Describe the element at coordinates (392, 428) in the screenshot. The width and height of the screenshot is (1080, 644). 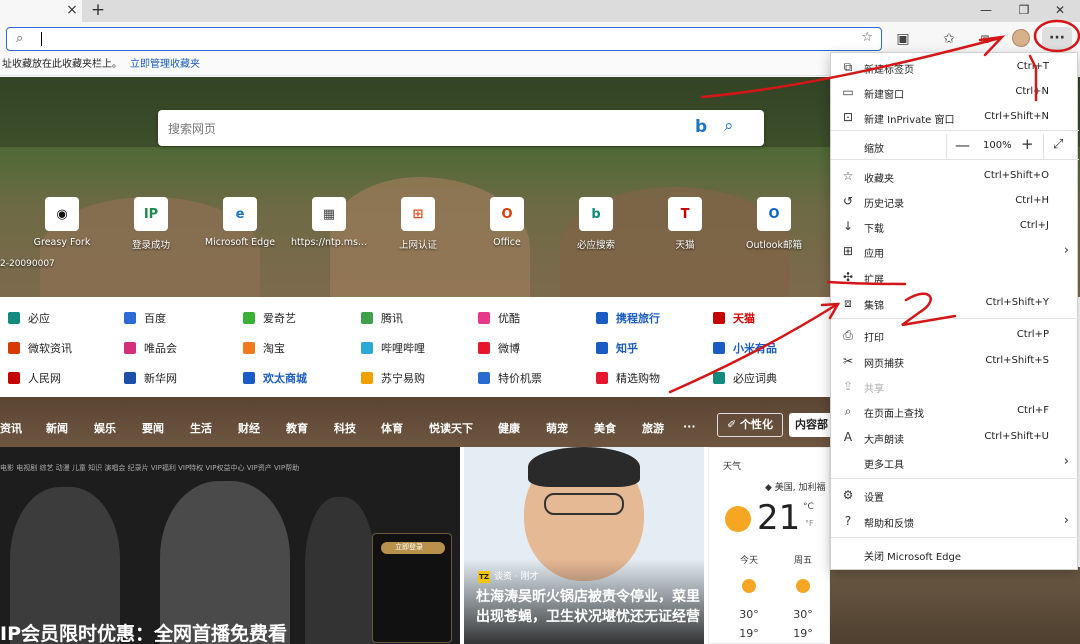
I see `news-nav-item: 体育` at that location.